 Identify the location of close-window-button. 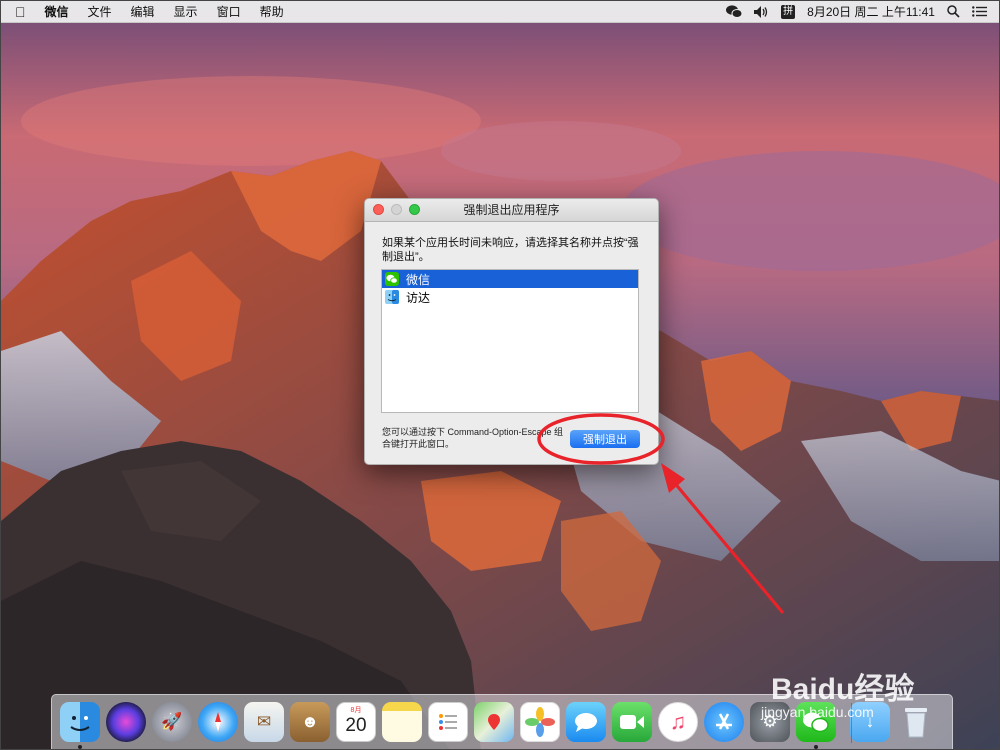
(378, 209).